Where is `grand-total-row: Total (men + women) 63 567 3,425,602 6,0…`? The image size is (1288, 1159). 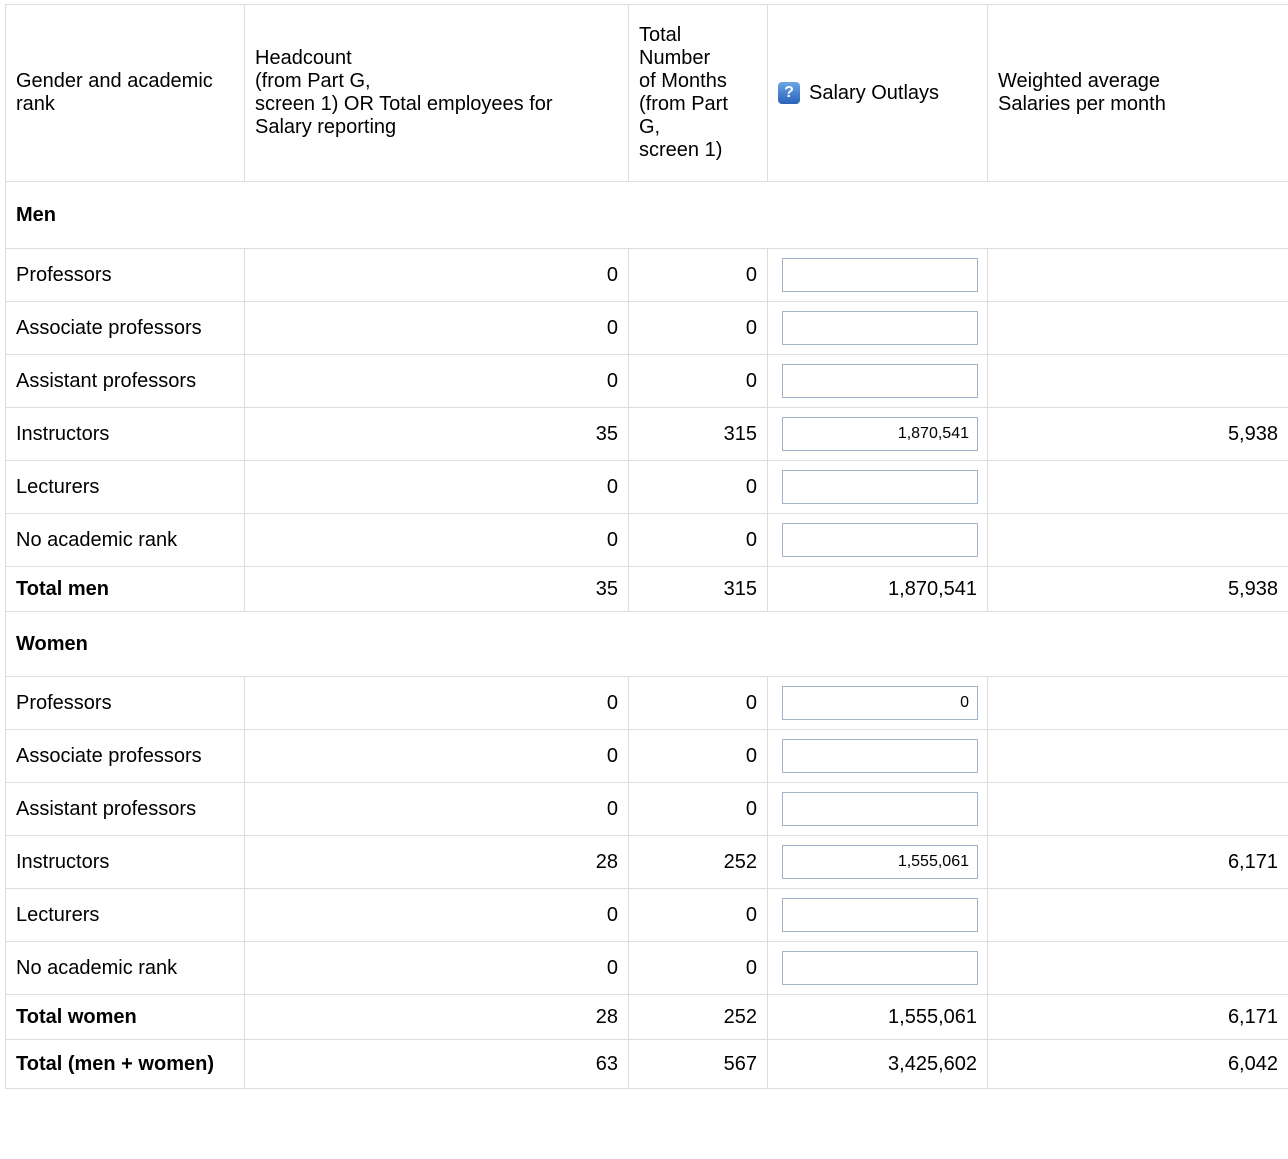
grand-total-row: Total (men + women) 63 567 3,425,602 6,0… is located at coordinates (646, 1064).